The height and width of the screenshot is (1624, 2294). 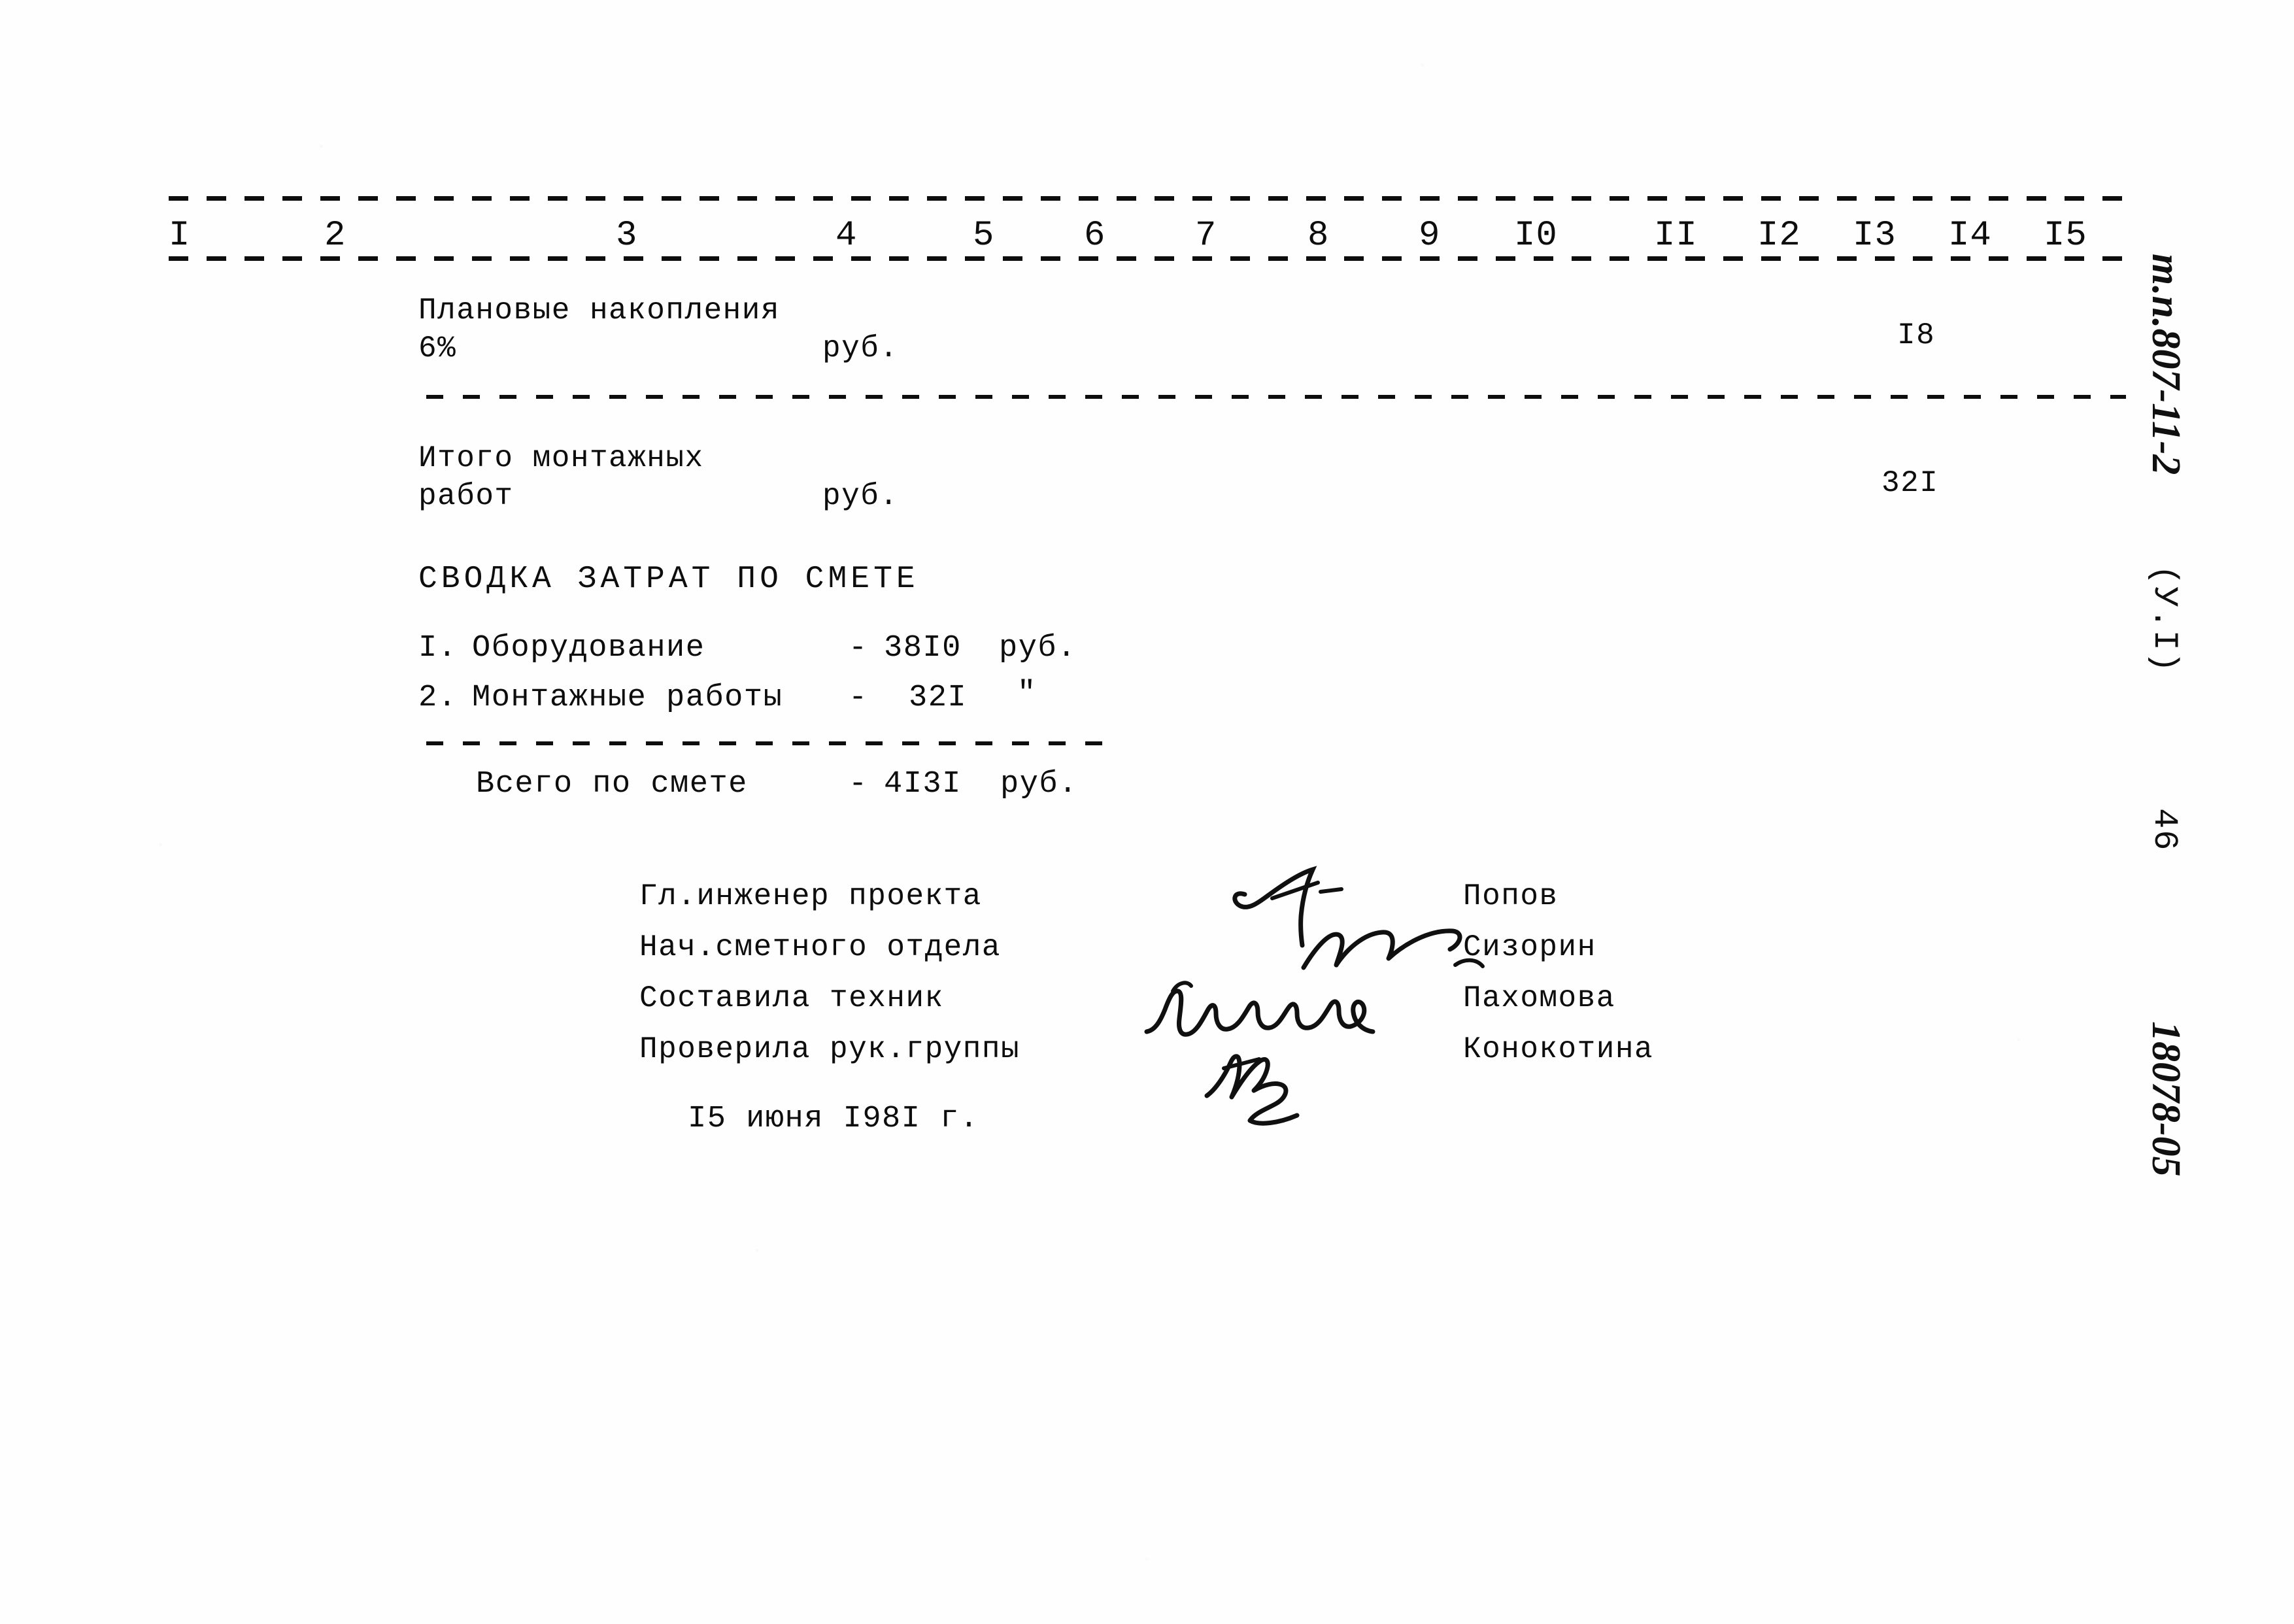 I want to click on row-2-value: 32I, so click(x=1910, y=483).